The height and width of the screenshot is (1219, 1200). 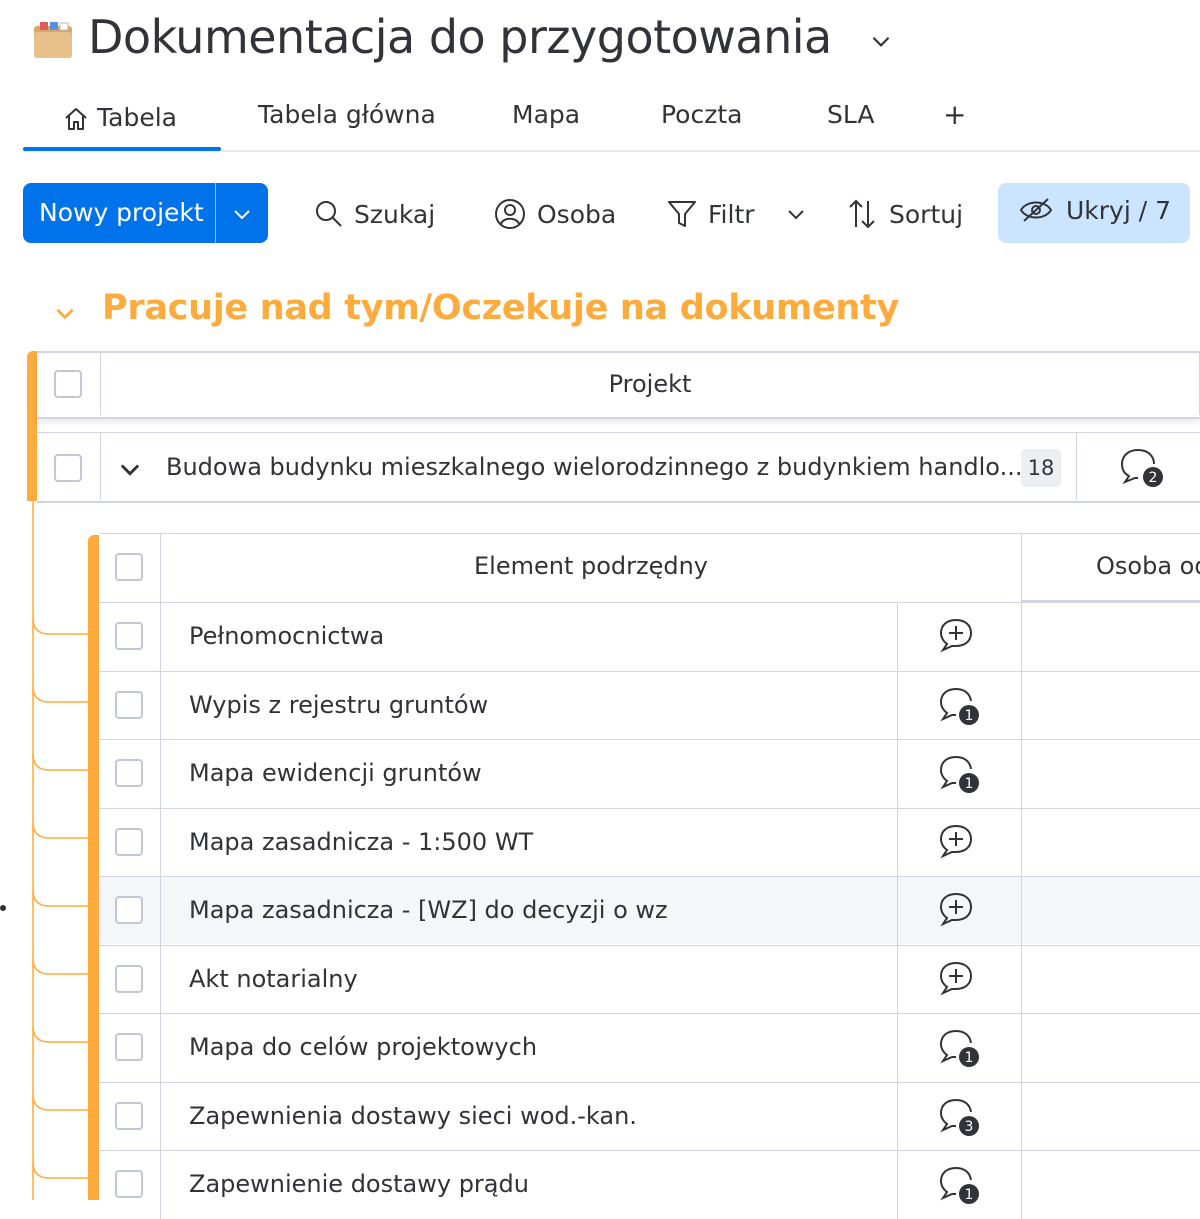 I want to click on updates-button: 2, so click(x=1143, y=469).